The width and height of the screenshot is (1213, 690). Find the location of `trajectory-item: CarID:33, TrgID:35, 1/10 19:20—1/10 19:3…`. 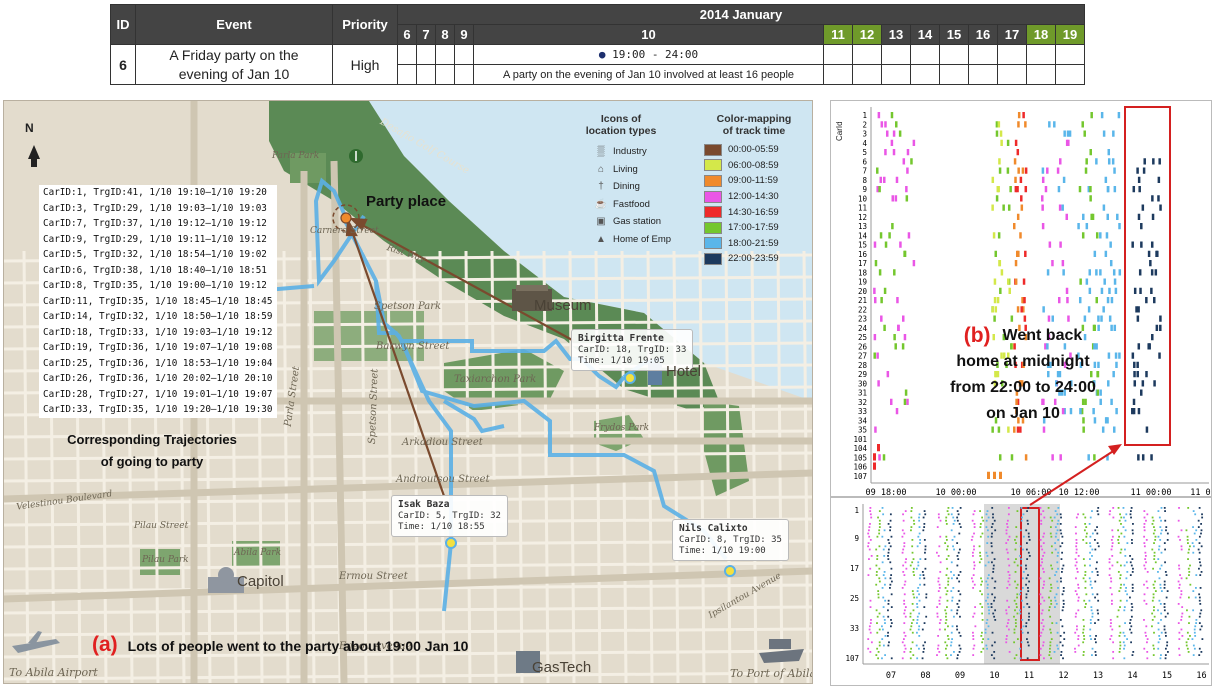

trajectory-item: CarID:33, TrgID:35, 1/10 19:20—1/10 19:3… is located at coordinates (158, 410).